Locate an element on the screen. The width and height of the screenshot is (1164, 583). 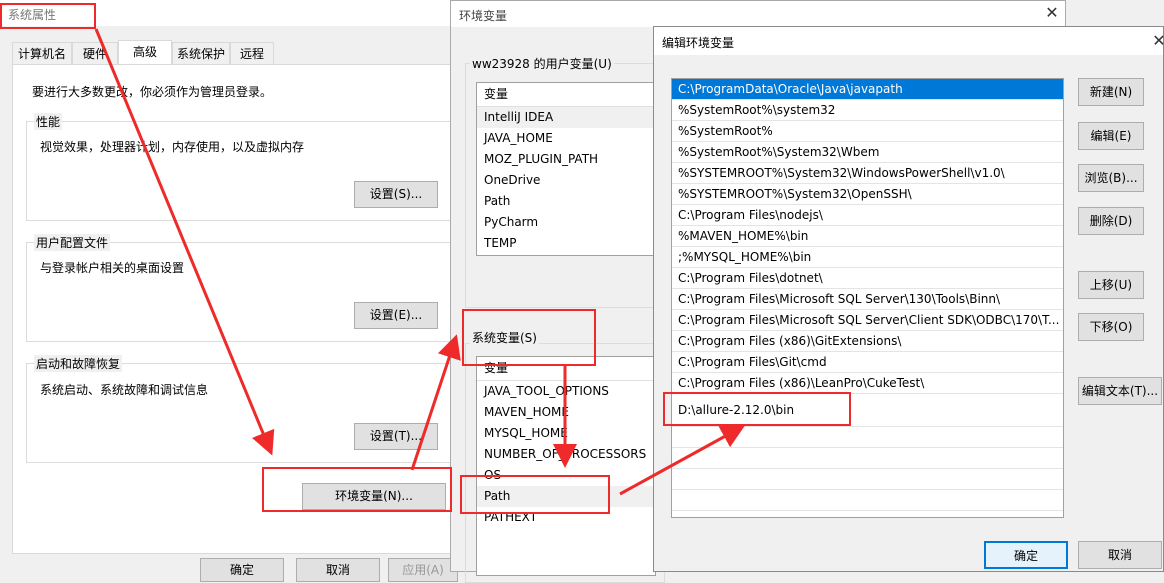
path-item: C:\Program Files (x86)\GitExtensions\ is located at coordinates (867, 341).